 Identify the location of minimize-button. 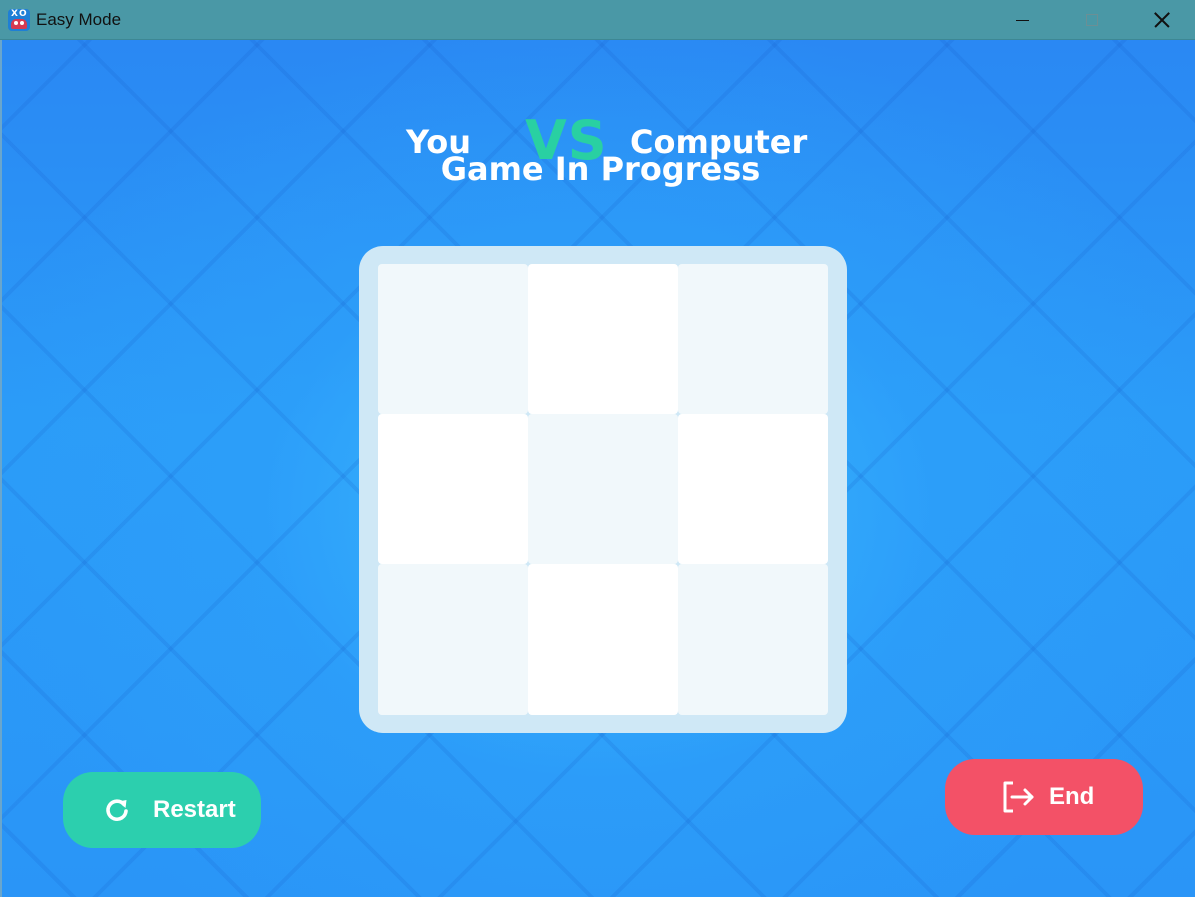
(1022, 20).